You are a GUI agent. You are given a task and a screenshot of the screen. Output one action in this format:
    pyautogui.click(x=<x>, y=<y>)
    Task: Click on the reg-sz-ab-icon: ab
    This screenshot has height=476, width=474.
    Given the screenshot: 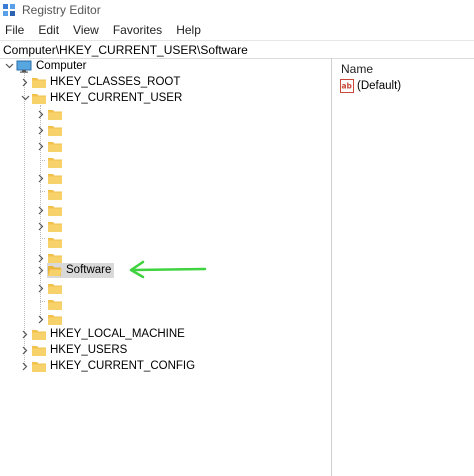 What is the action you would take?
    pyautogui.click(x=347, y=86)
    